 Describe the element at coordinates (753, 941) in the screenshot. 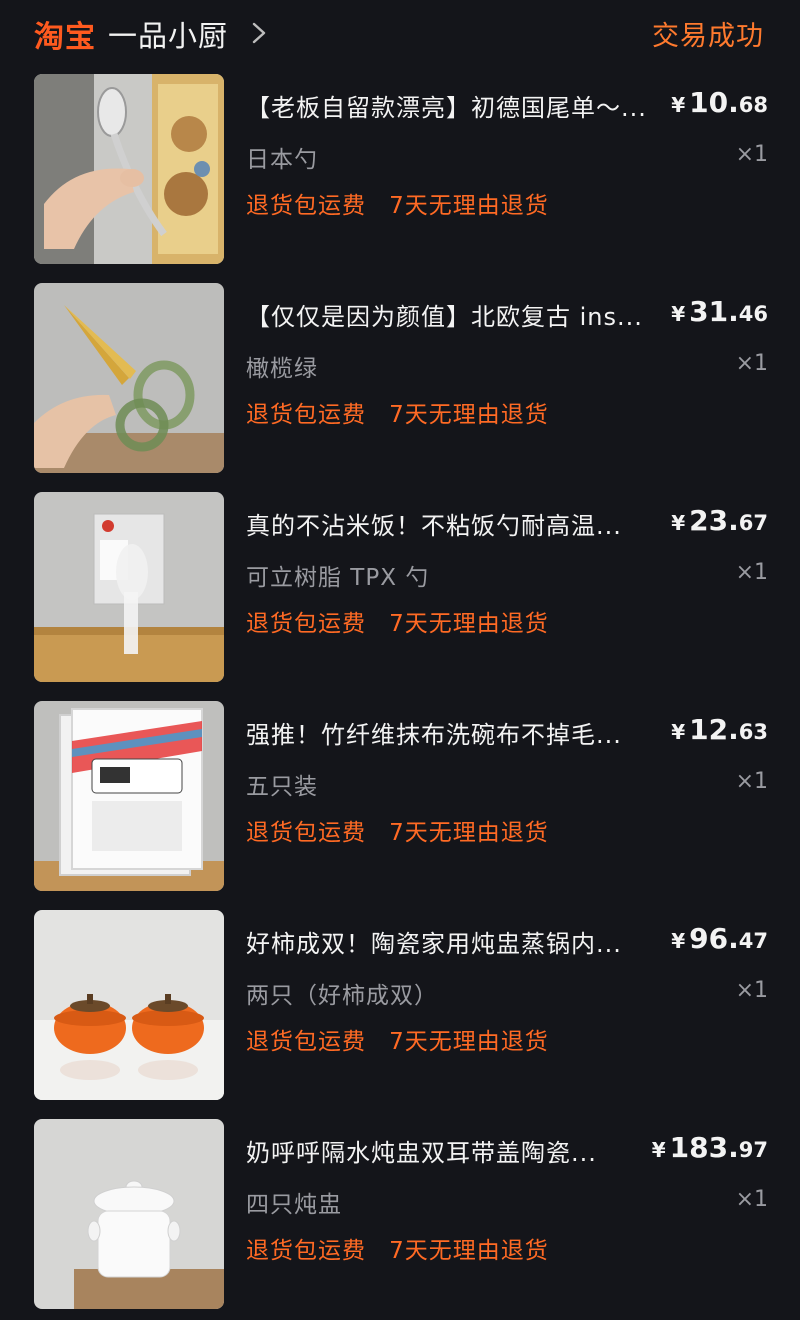

I see `price-decimal: 47` at that location.